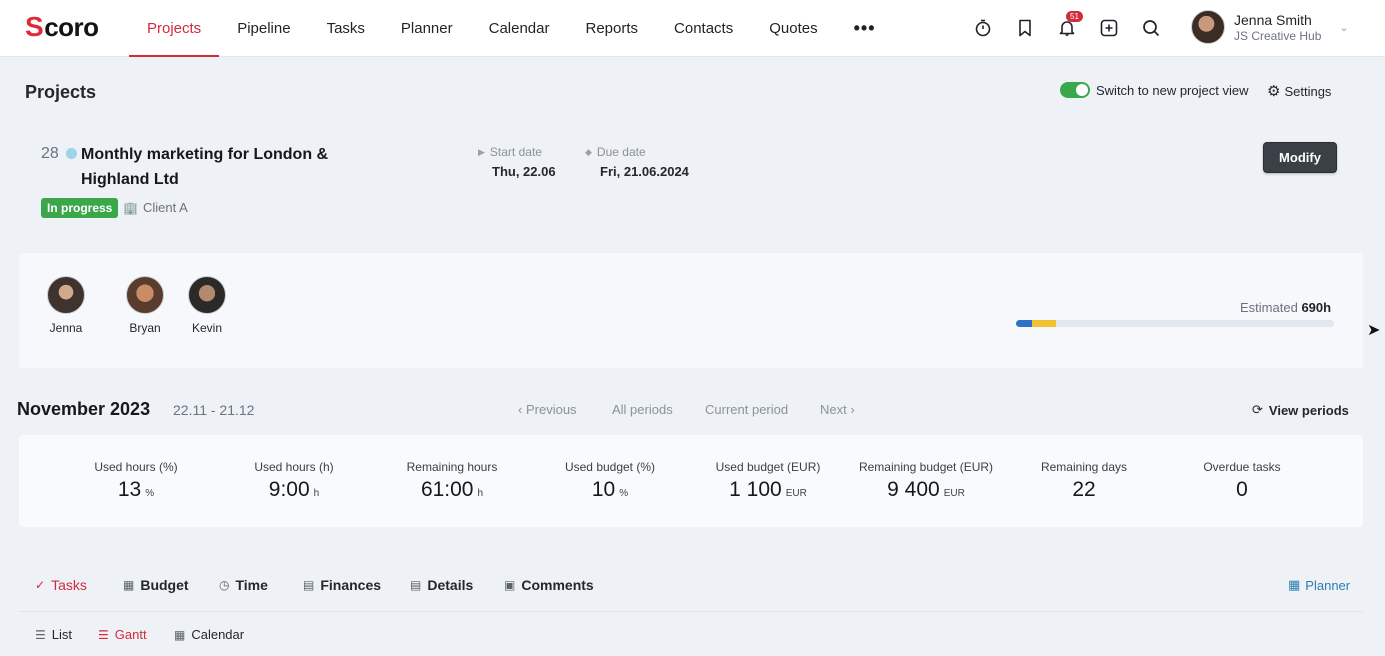 This screenshot has width=1385, height=656. What do you see at coordinates (1269, 307) in the screenshot?
I see `estimated-label: Estimated` at bounding box center [1269, 307].